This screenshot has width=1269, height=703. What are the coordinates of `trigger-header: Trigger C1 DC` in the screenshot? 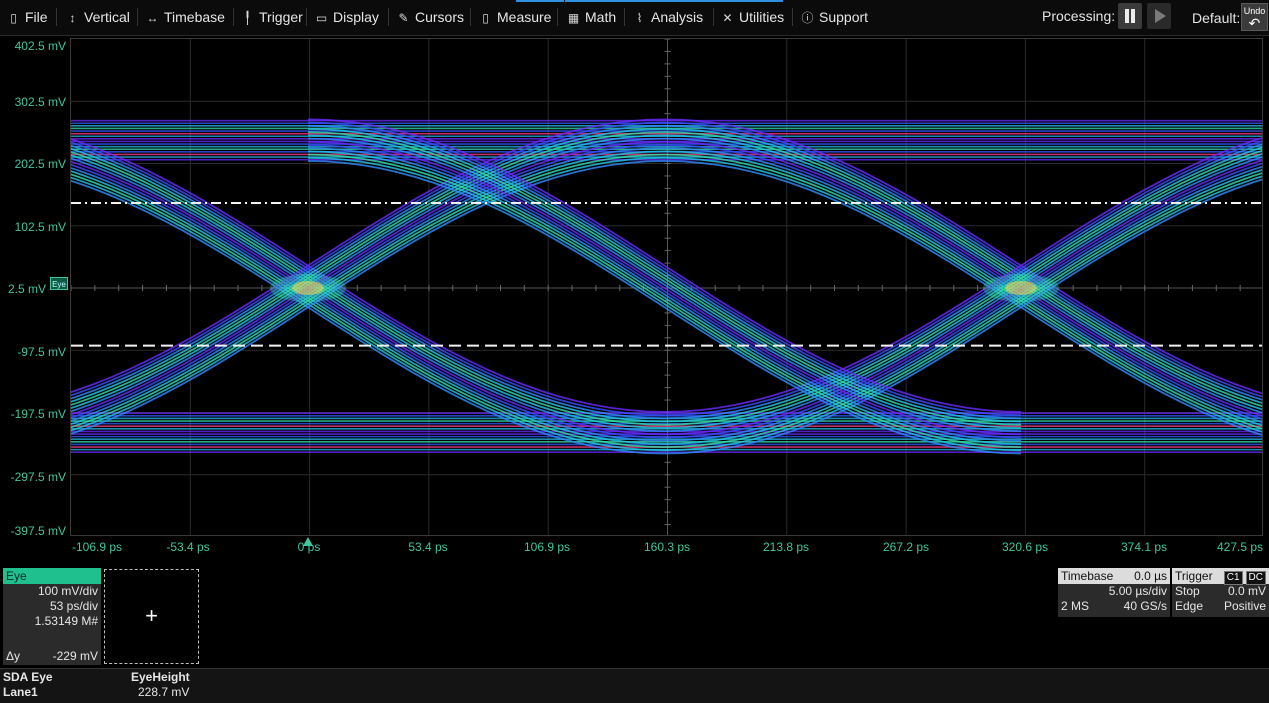 It's located at (1220, 576).